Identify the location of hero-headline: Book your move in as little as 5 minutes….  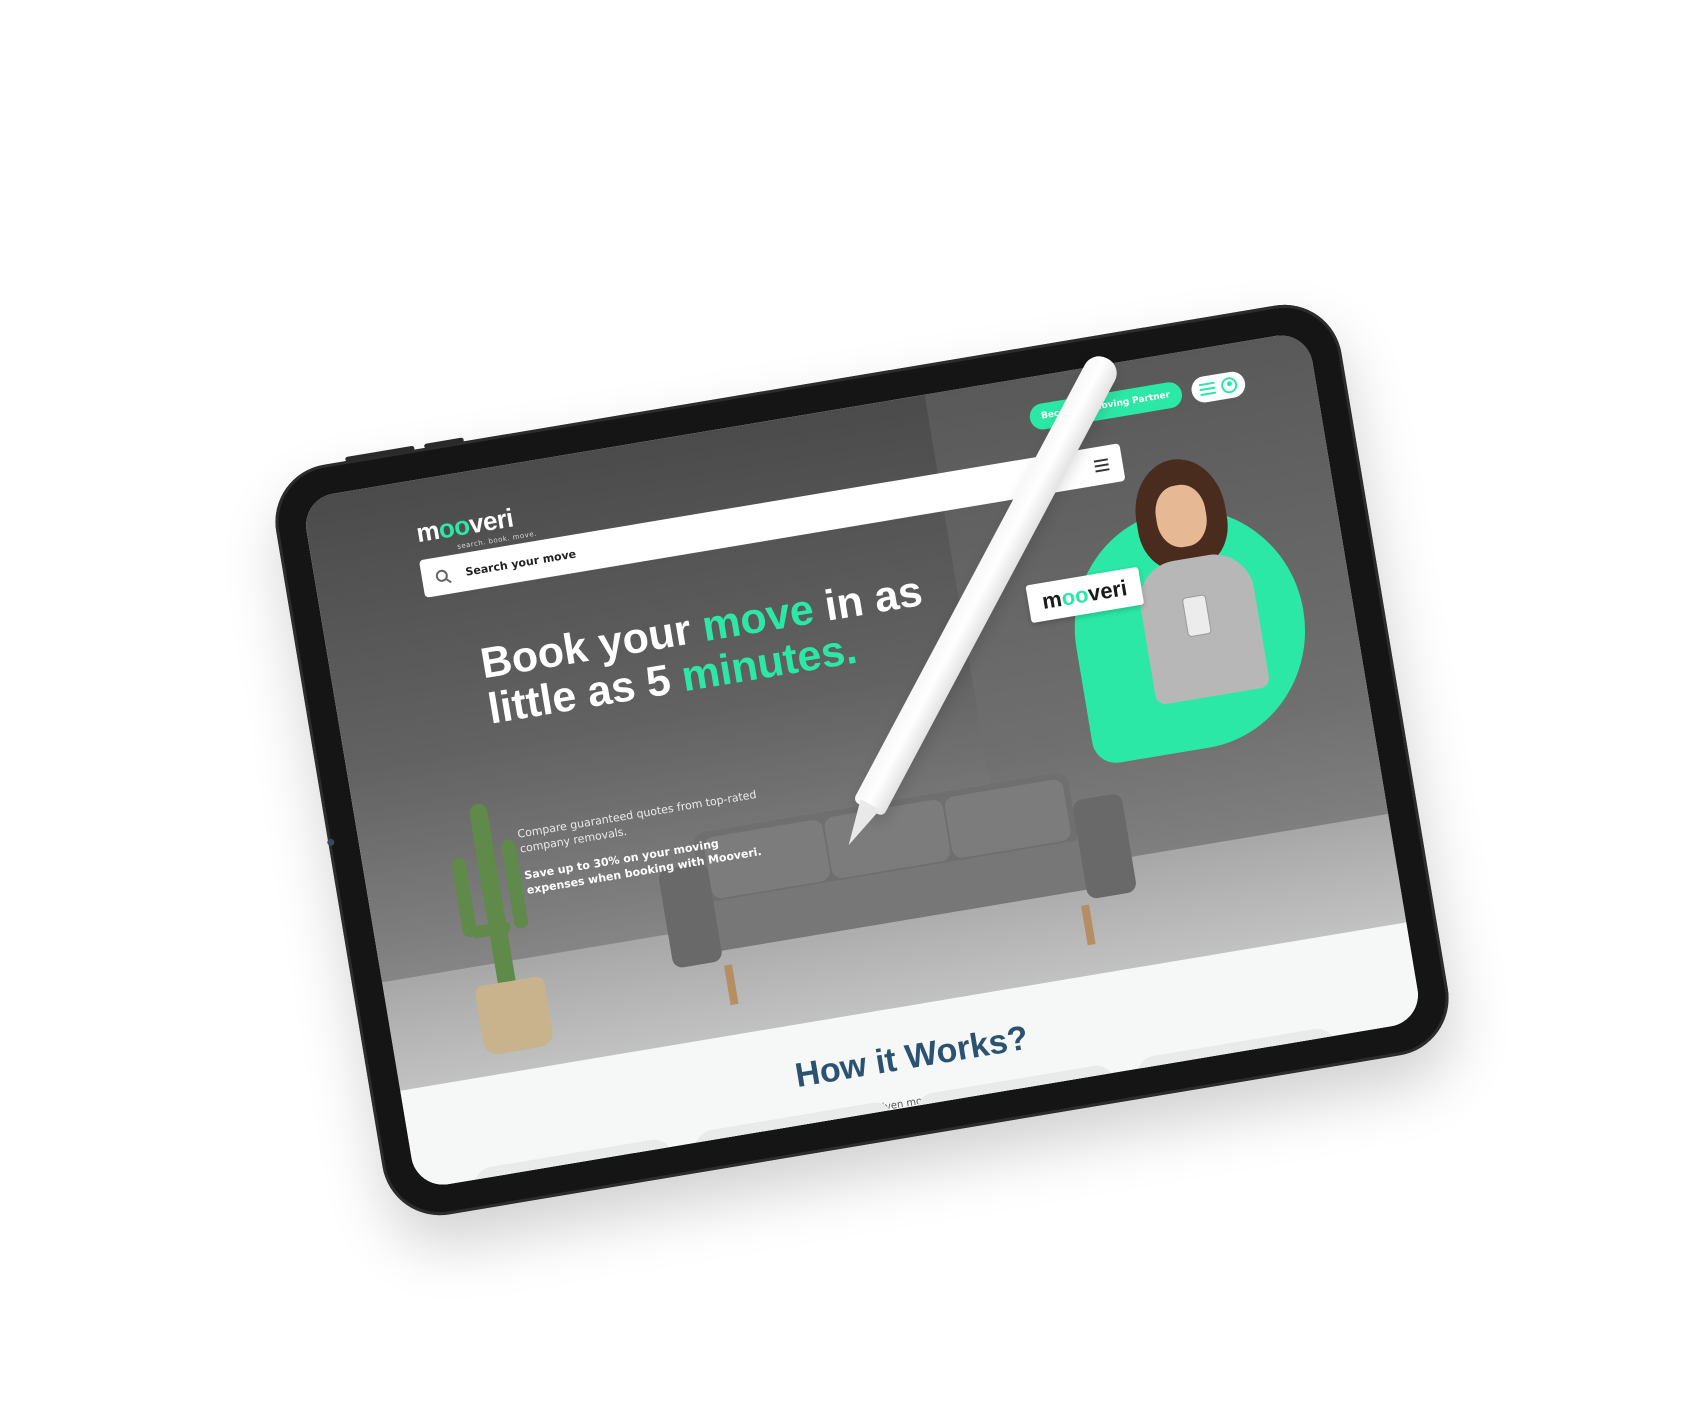
(701, 651).